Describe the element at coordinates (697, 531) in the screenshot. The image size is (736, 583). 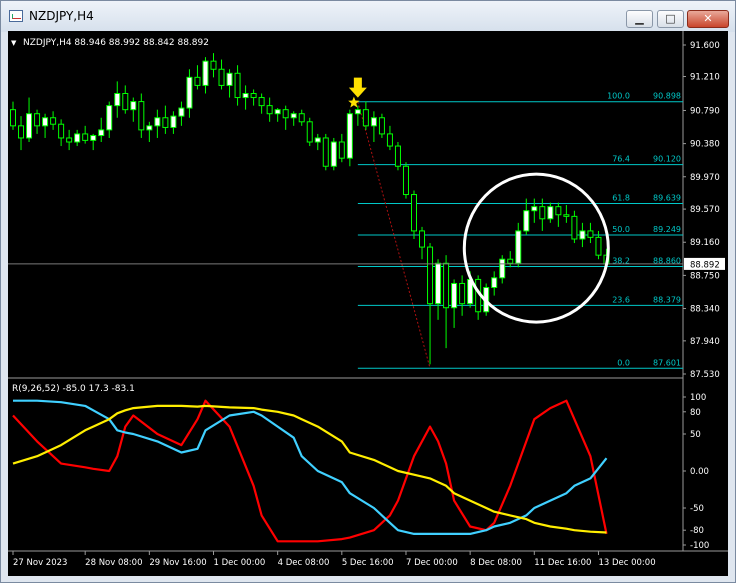
I see `indicator-tick-label: -80` at that location.